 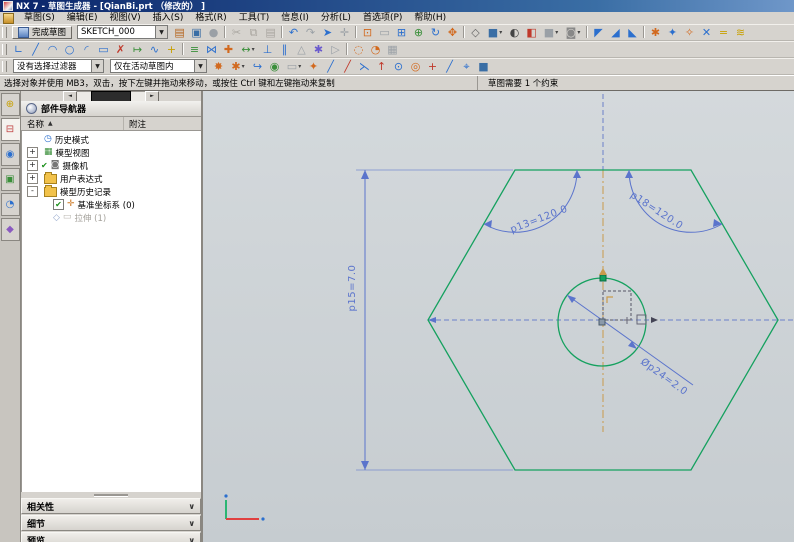 What do you see at coordinates (430, 18) in the screenshot?
I see `menu-help: 帮助(H)` at bounding box center [430, 18].